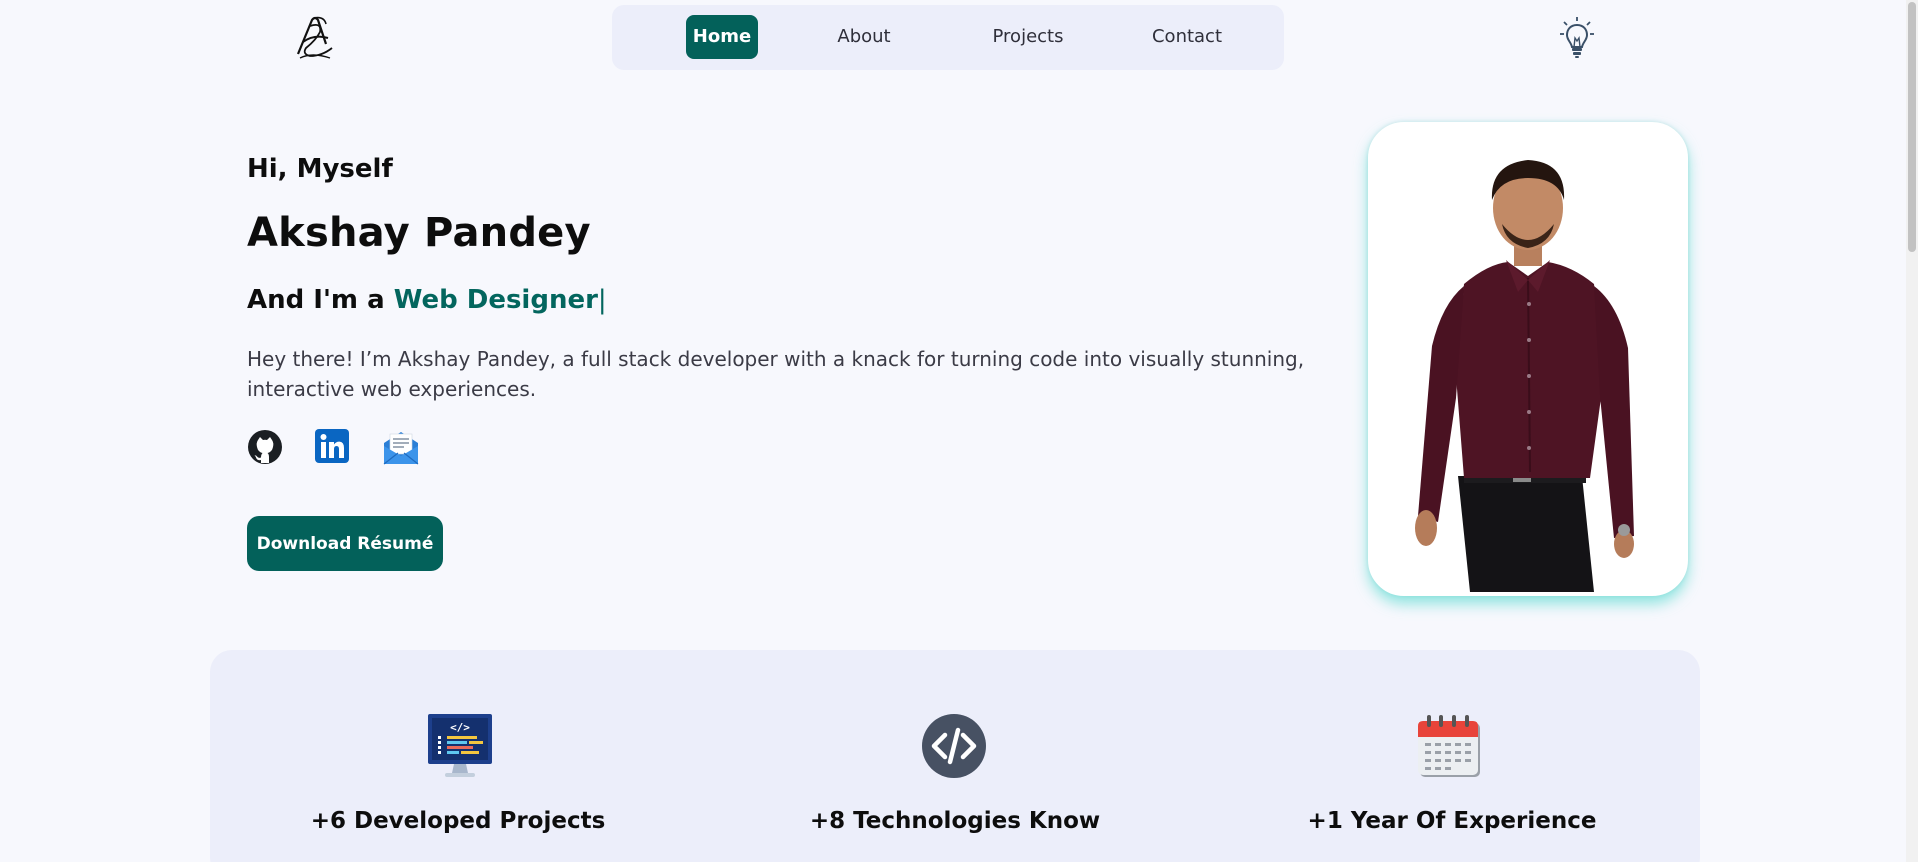 The image size is (1918, 862). I want to click on nav-projects: Projects, so click(1028, 37).